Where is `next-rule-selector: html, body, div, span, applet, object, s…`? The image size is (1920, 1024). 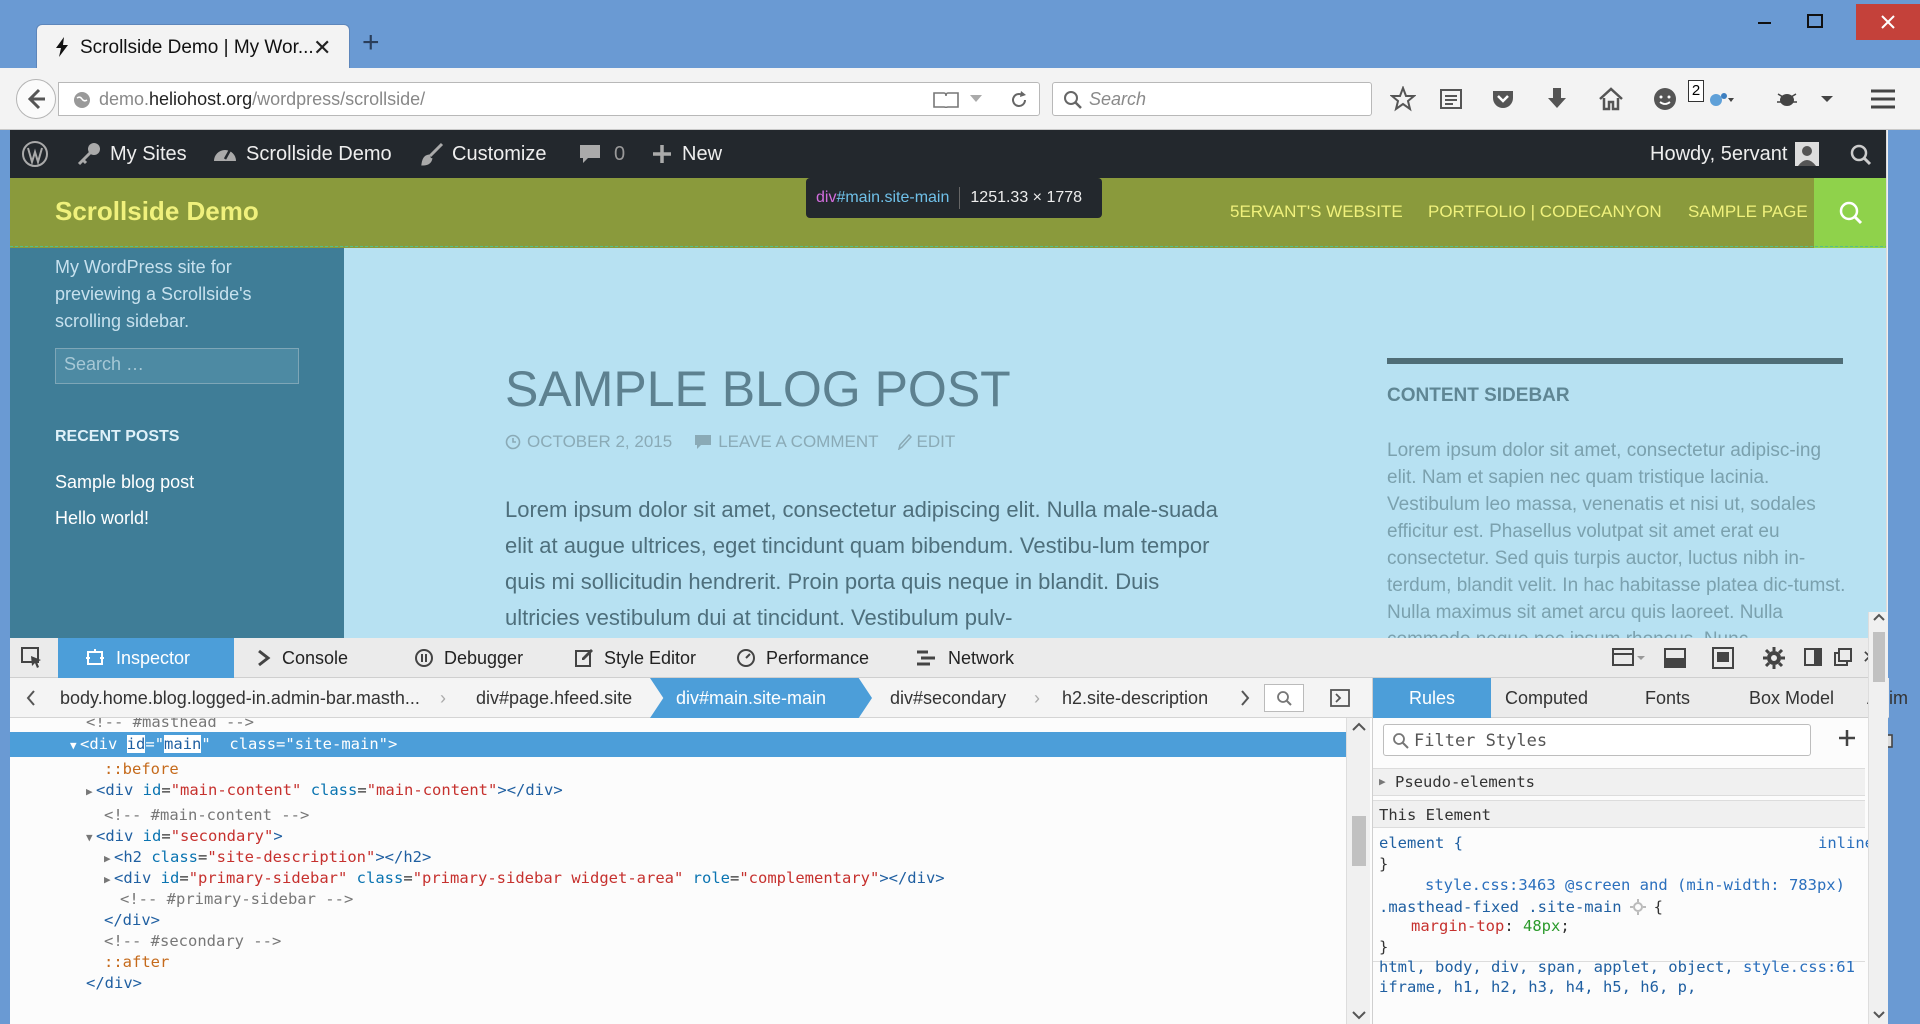
next-rule-selector: html, body, div, span, applet, object, s… is located at coordinates (1619, 967).